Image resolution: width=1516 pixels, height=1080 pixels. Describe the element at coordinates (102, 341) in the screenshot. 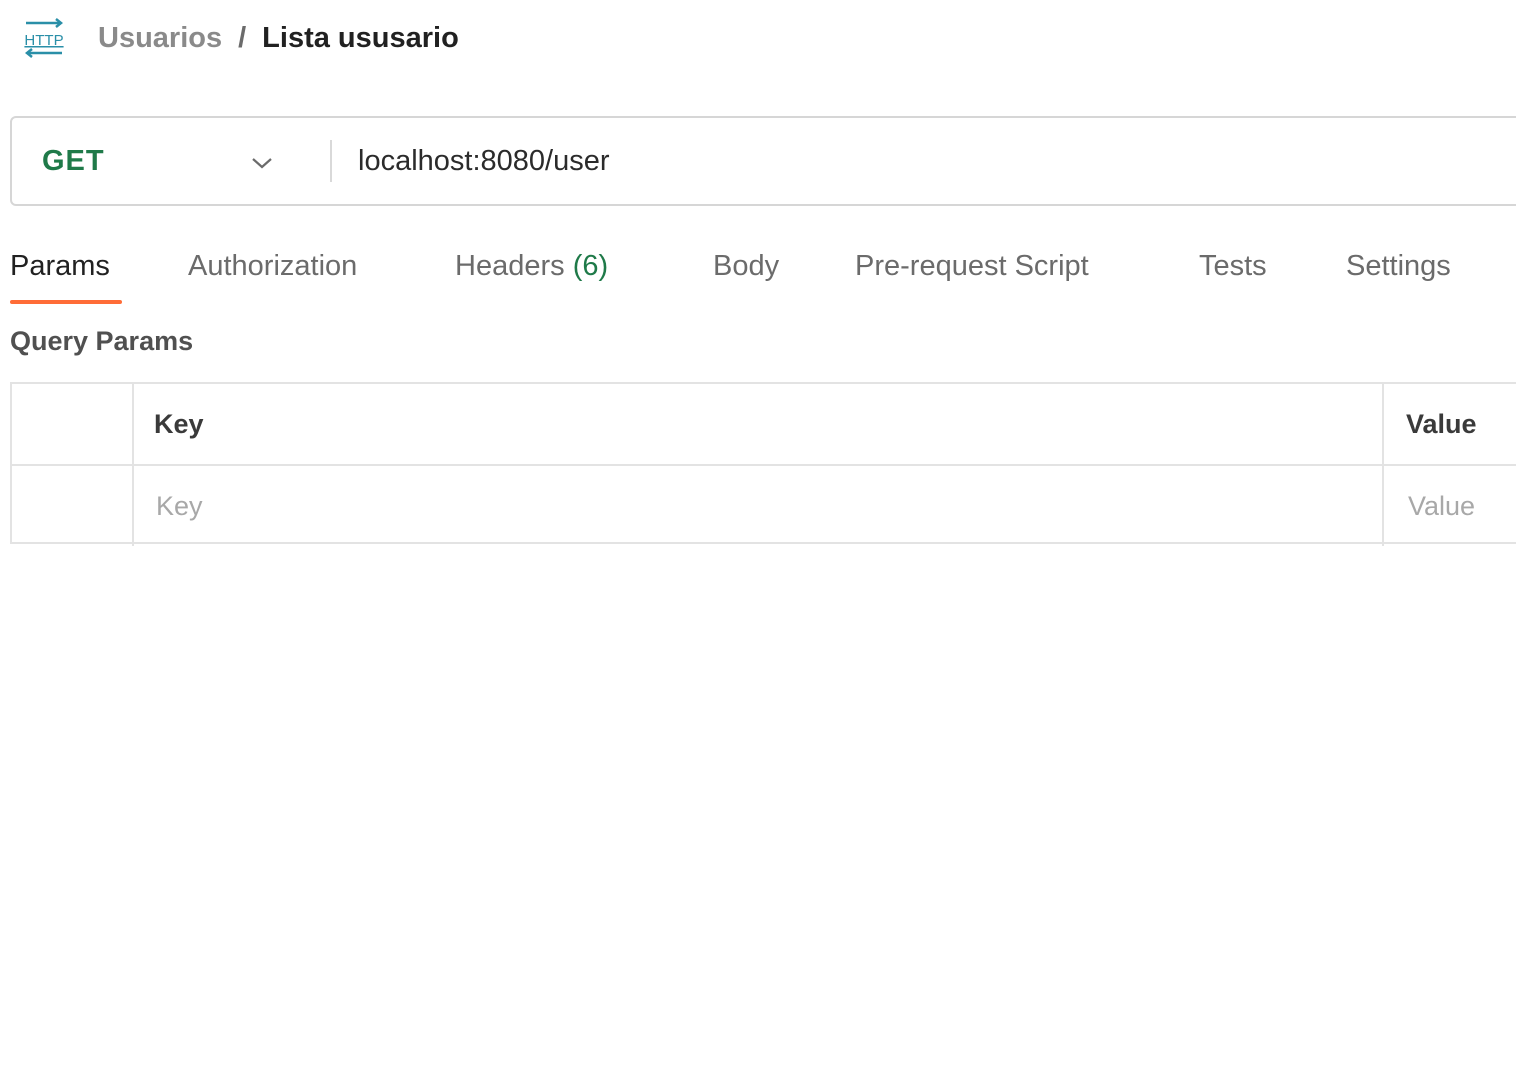

I see `query-params-heading: Query Params` at that location.